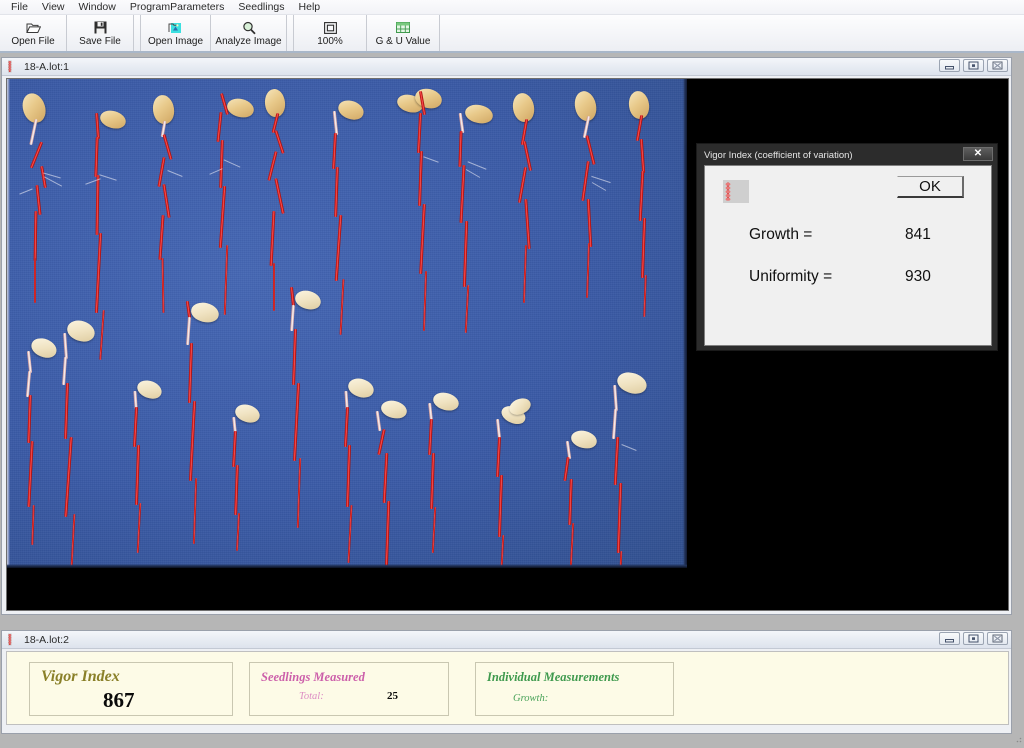 Image resolution: width=1024 pixels, height=748 pixels. I want to click on save-file-button: Save File, so click(100, 33).